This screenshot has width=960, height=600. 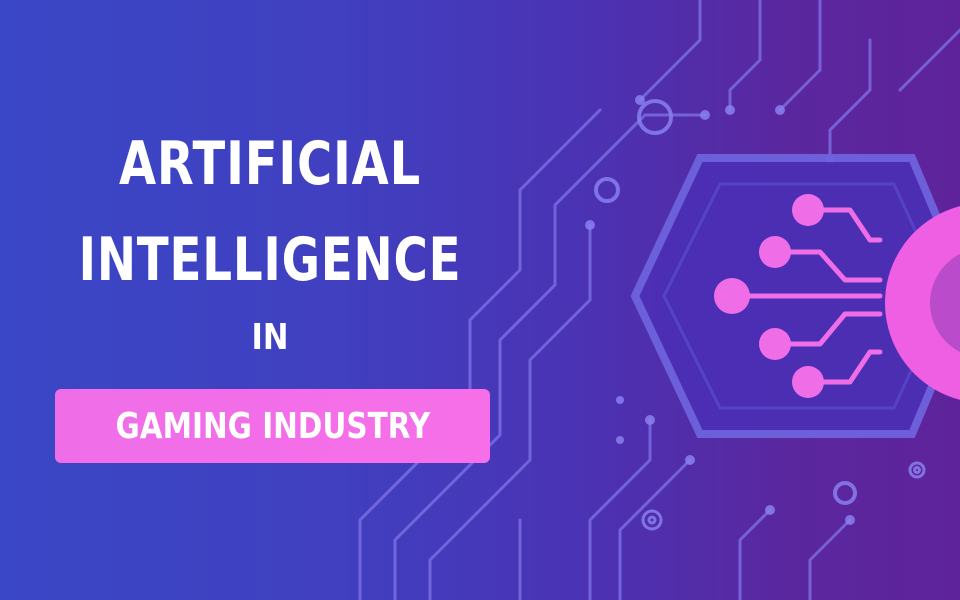 What do you see at coordinates (270, 337) in the screenshot?
I see `headline-line-3: IN` at bounding box center [270, 337].